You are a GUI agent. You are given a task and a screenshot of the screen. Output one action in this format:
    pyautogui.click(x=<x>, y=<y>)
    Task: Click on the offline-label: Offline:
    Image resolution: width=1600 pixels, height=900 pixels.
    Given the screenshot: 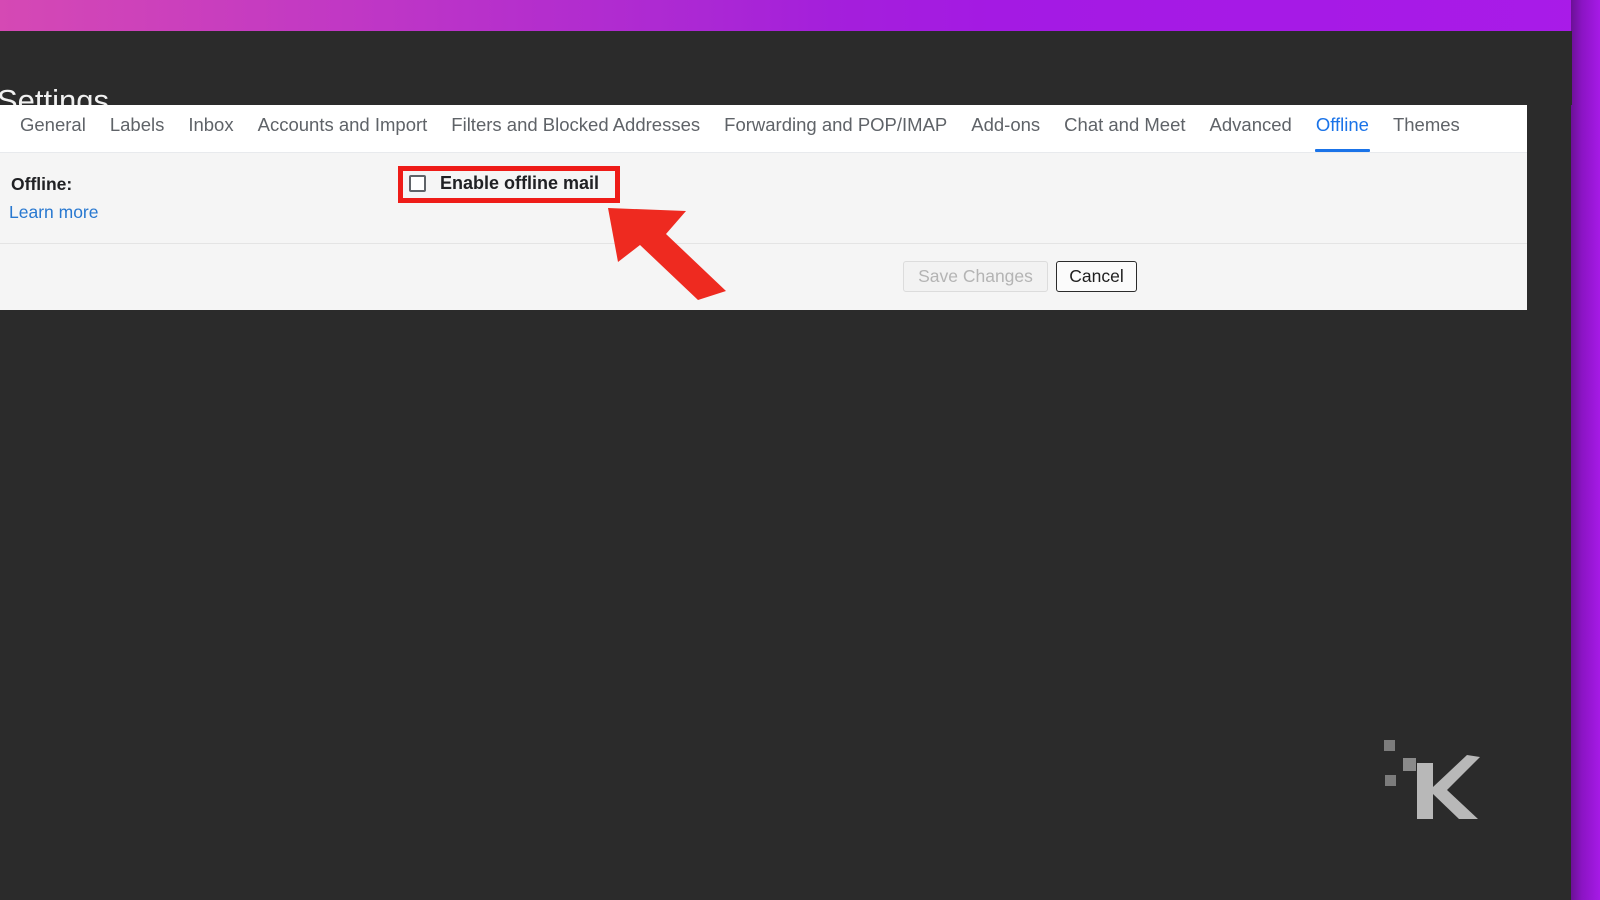 What is the action you would take?
    pyautogui.click(x=42, y=184)
    